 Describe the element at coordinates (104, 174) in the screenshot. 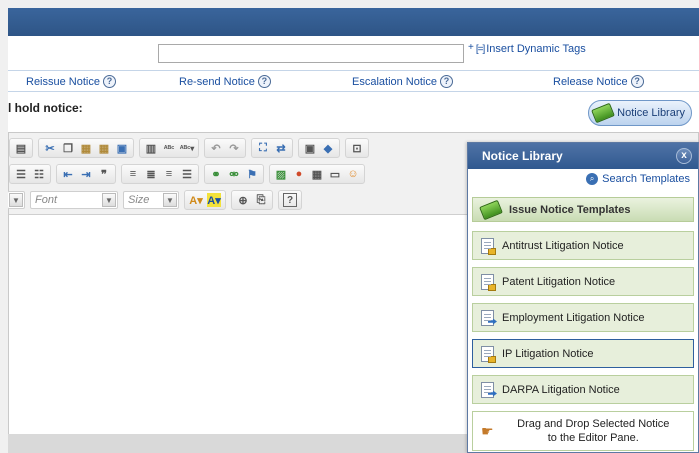

I see `blockquote-icon: ❞` at that location.